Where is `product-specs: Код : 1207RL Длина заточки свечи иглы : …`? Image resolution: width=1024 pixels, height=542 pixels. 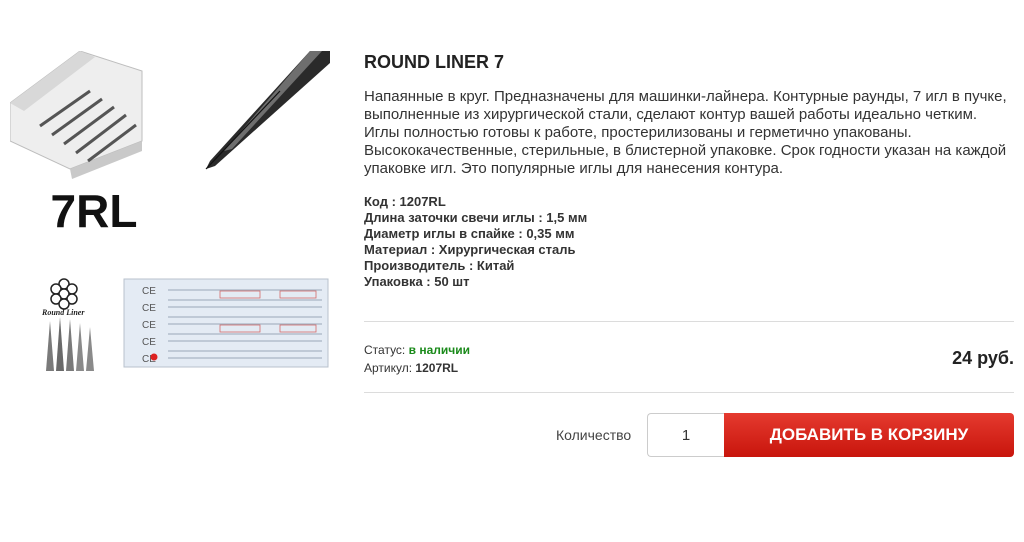
product-specs: Код : 1207RL Длина заточки свечи иглы : … is located at coordinates (689, 242).